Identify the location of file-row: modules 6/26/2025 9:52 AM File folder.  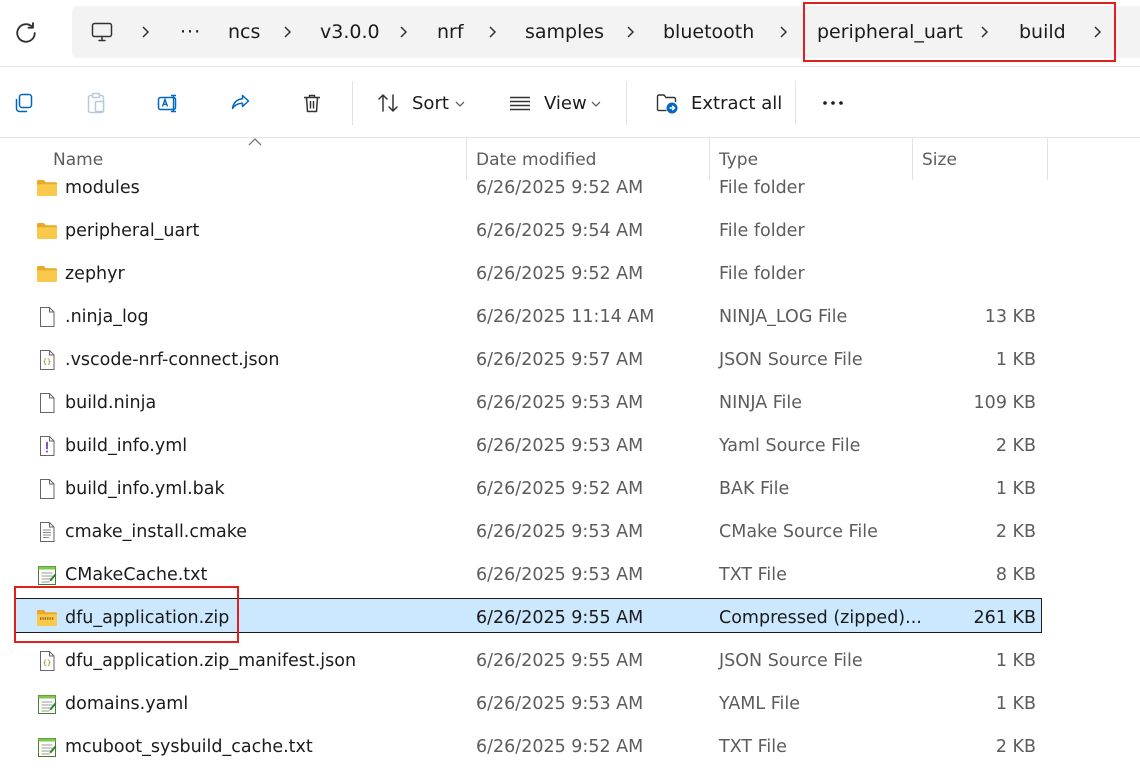
(570, 188).